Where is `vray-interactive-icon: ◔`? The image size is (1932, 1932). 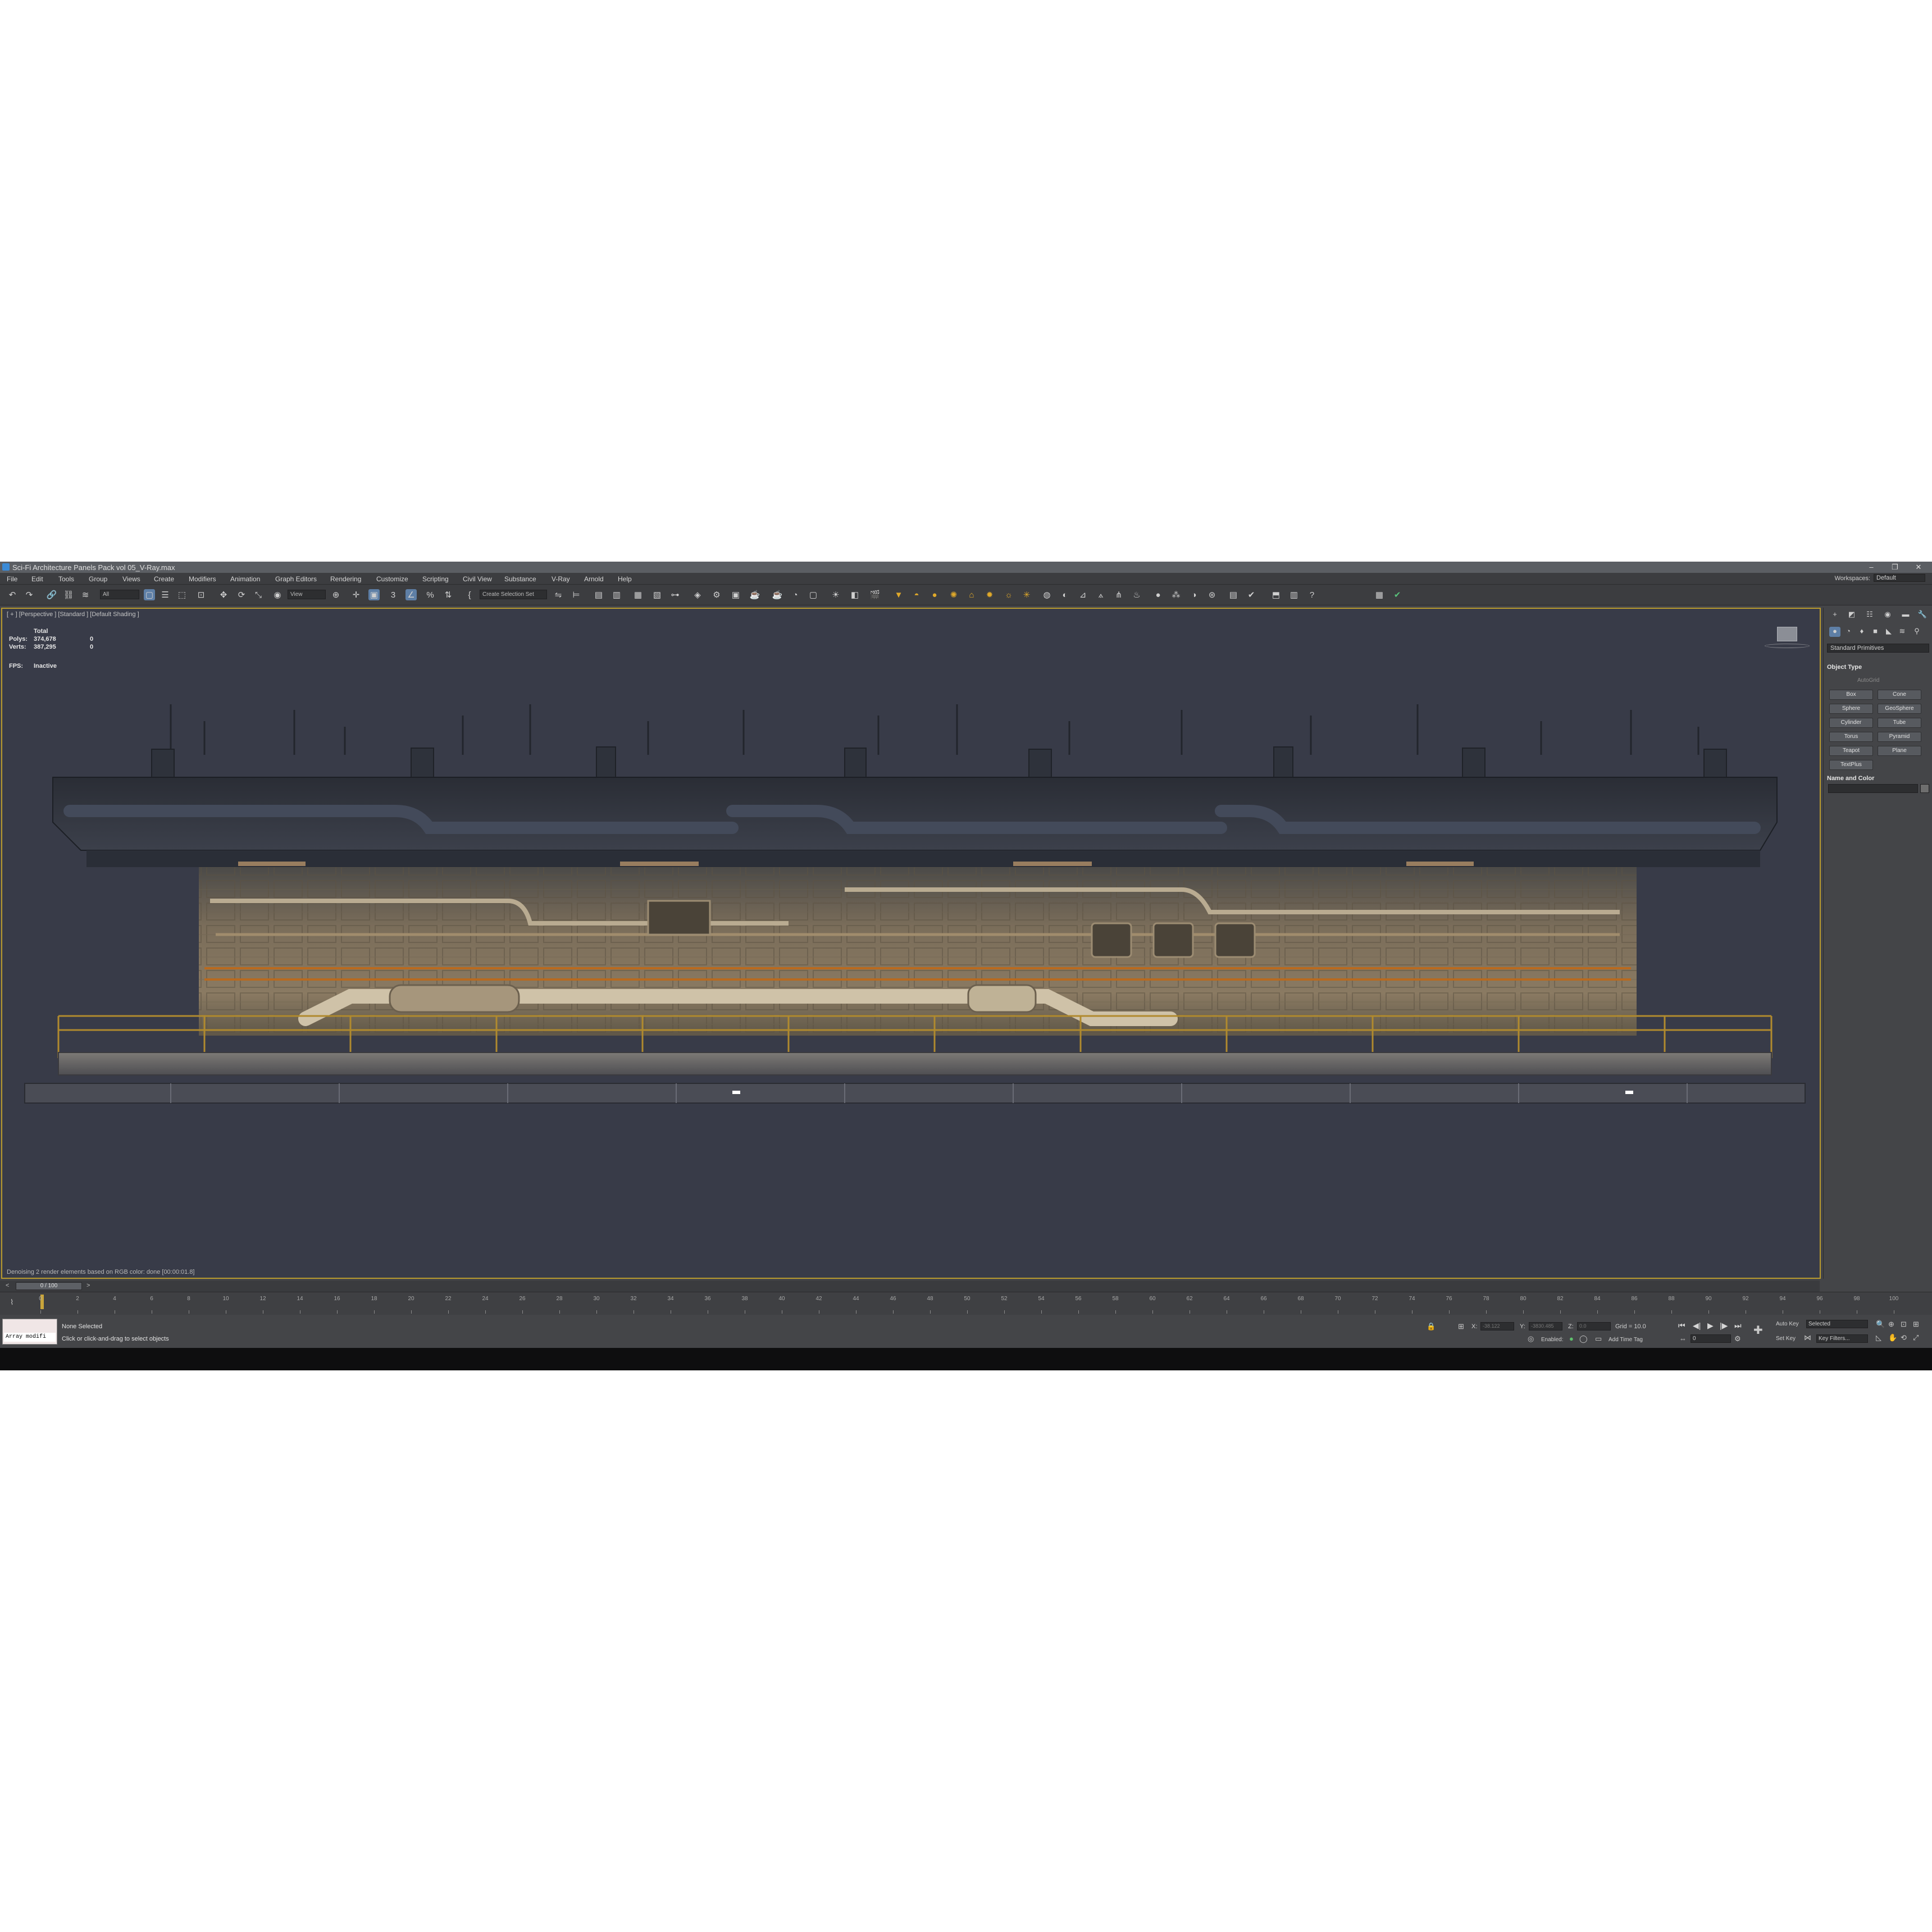 vray-interactive-icon: ◔ is located at coordinates (795, 594).